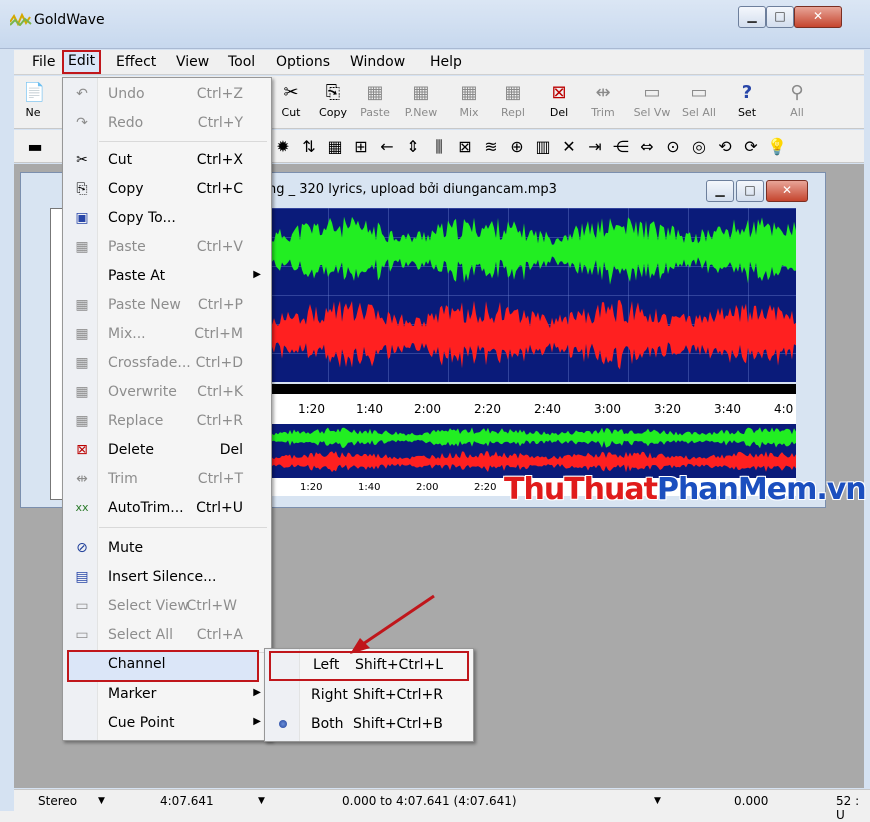 The image size is (870, 822). What do you see at coordinates (595, 147) in the screenshot?
I see `effect-echo-icon: ⇥` at bounding box center [595, 147].